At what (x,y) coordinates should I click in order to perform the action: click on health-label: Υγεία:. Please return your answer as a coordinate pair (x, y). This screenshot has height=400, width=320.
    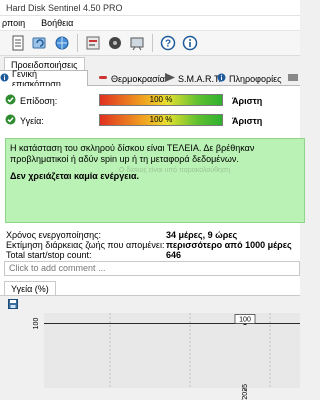
    Looking at the image, I should click on (32, 121).